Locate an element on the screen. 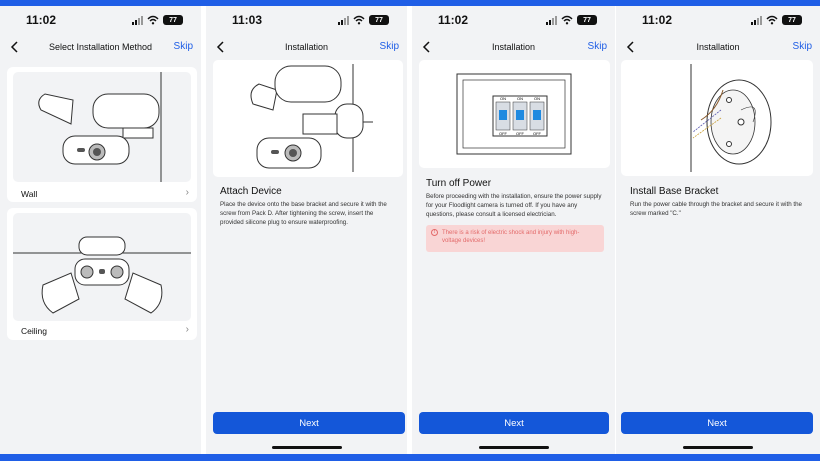 This screenshot has width=820, height=461. warning-info-icon: ! is located at coordinates (434, 232).